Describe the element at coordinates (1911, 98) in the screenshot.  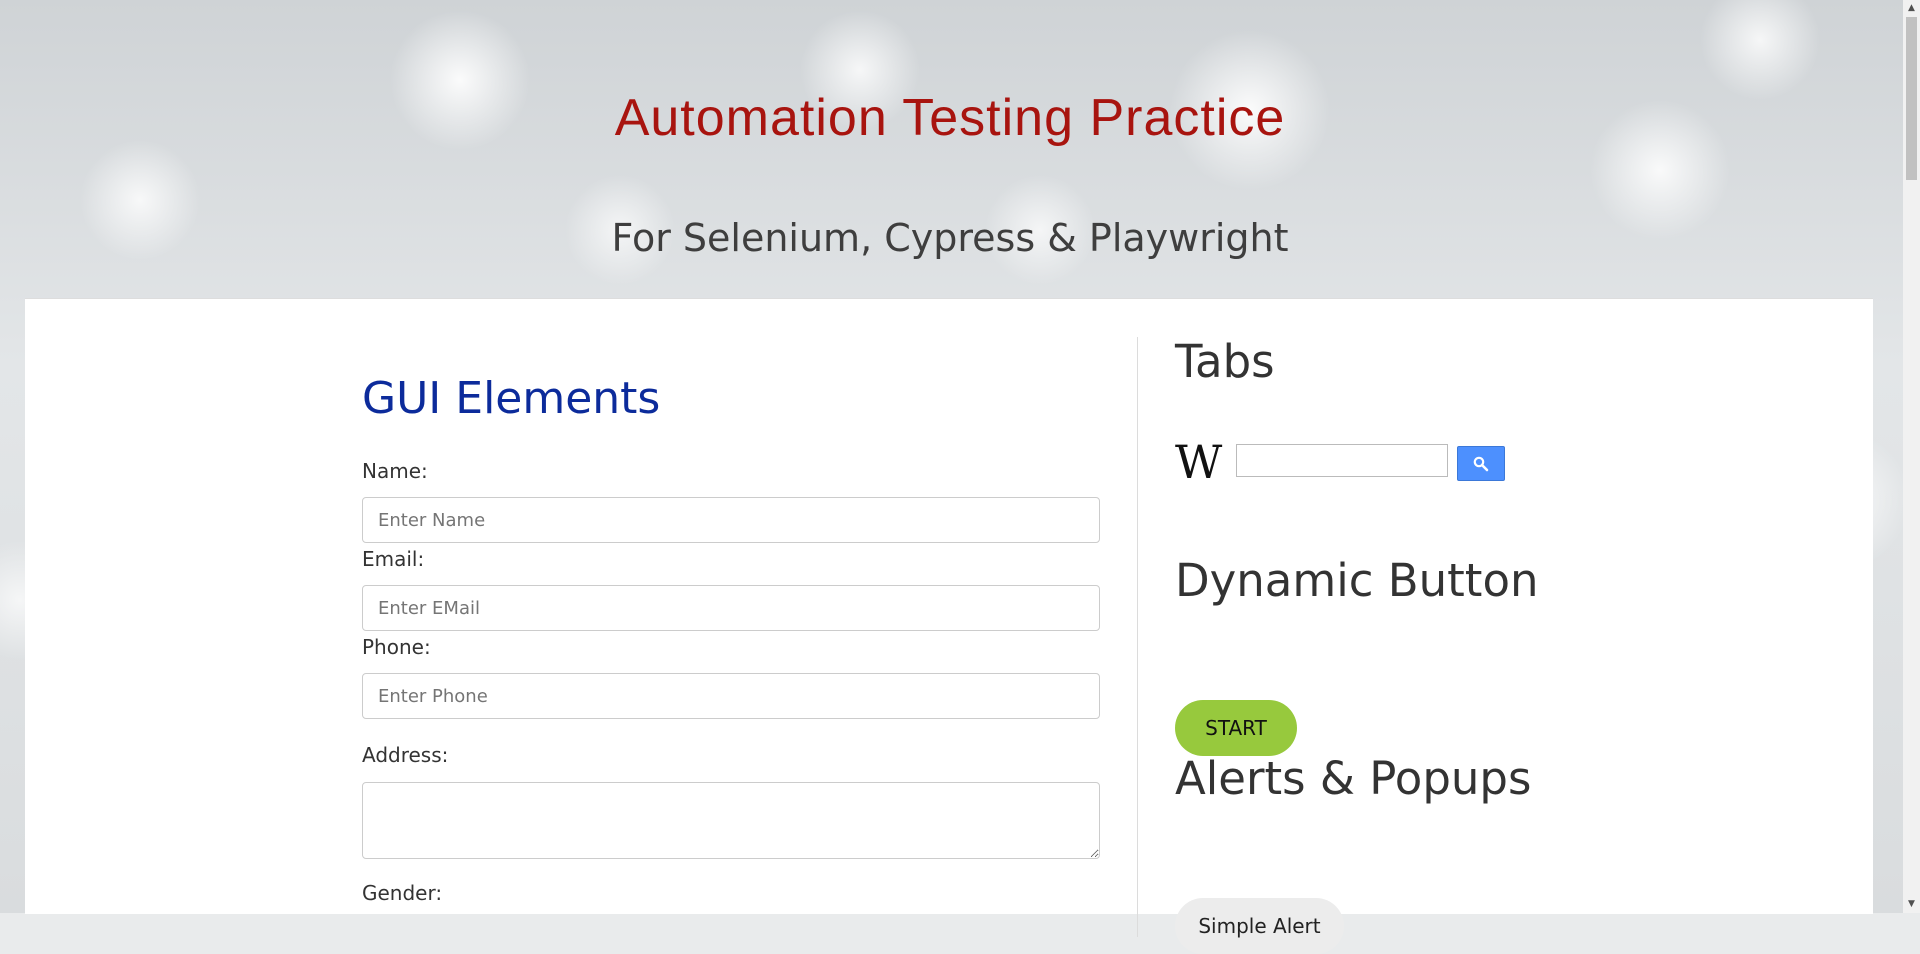
I see `scrollbar-thumb` at that location.